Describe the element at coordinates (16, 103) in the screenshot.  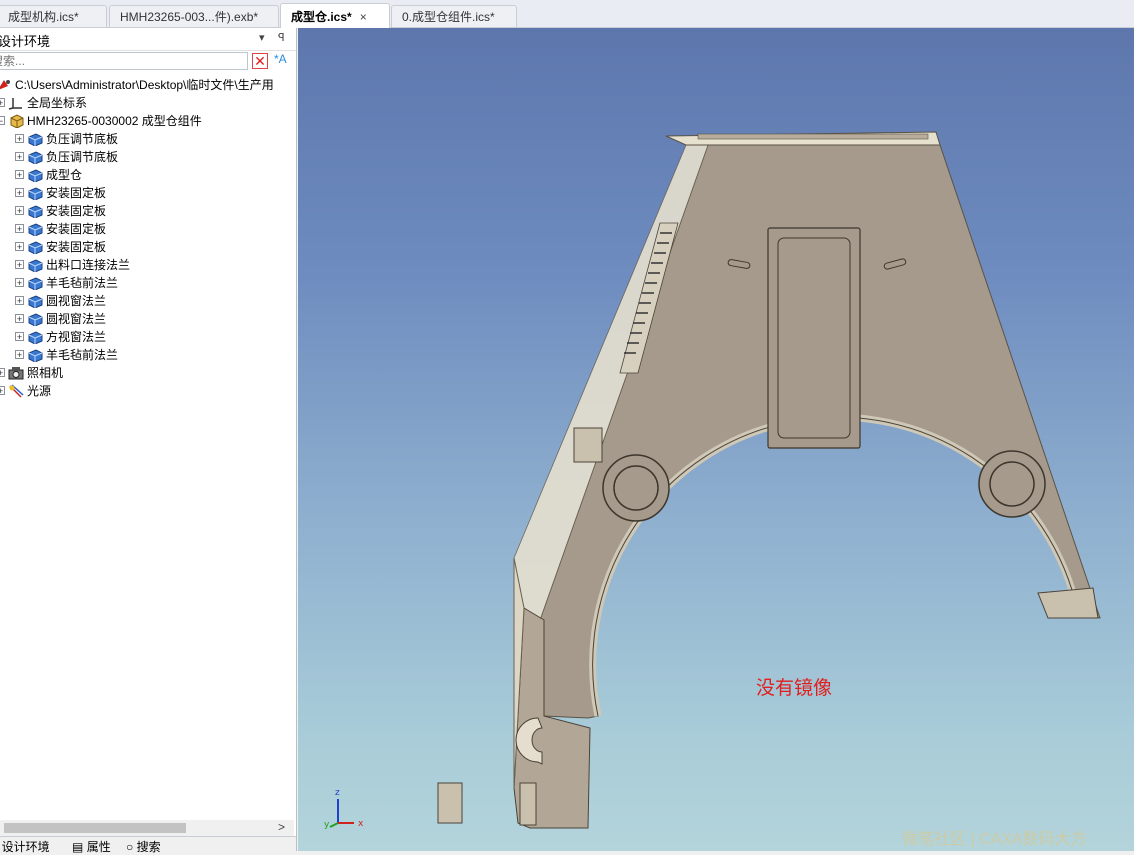
I see `coordinate-system-icon` at that location.